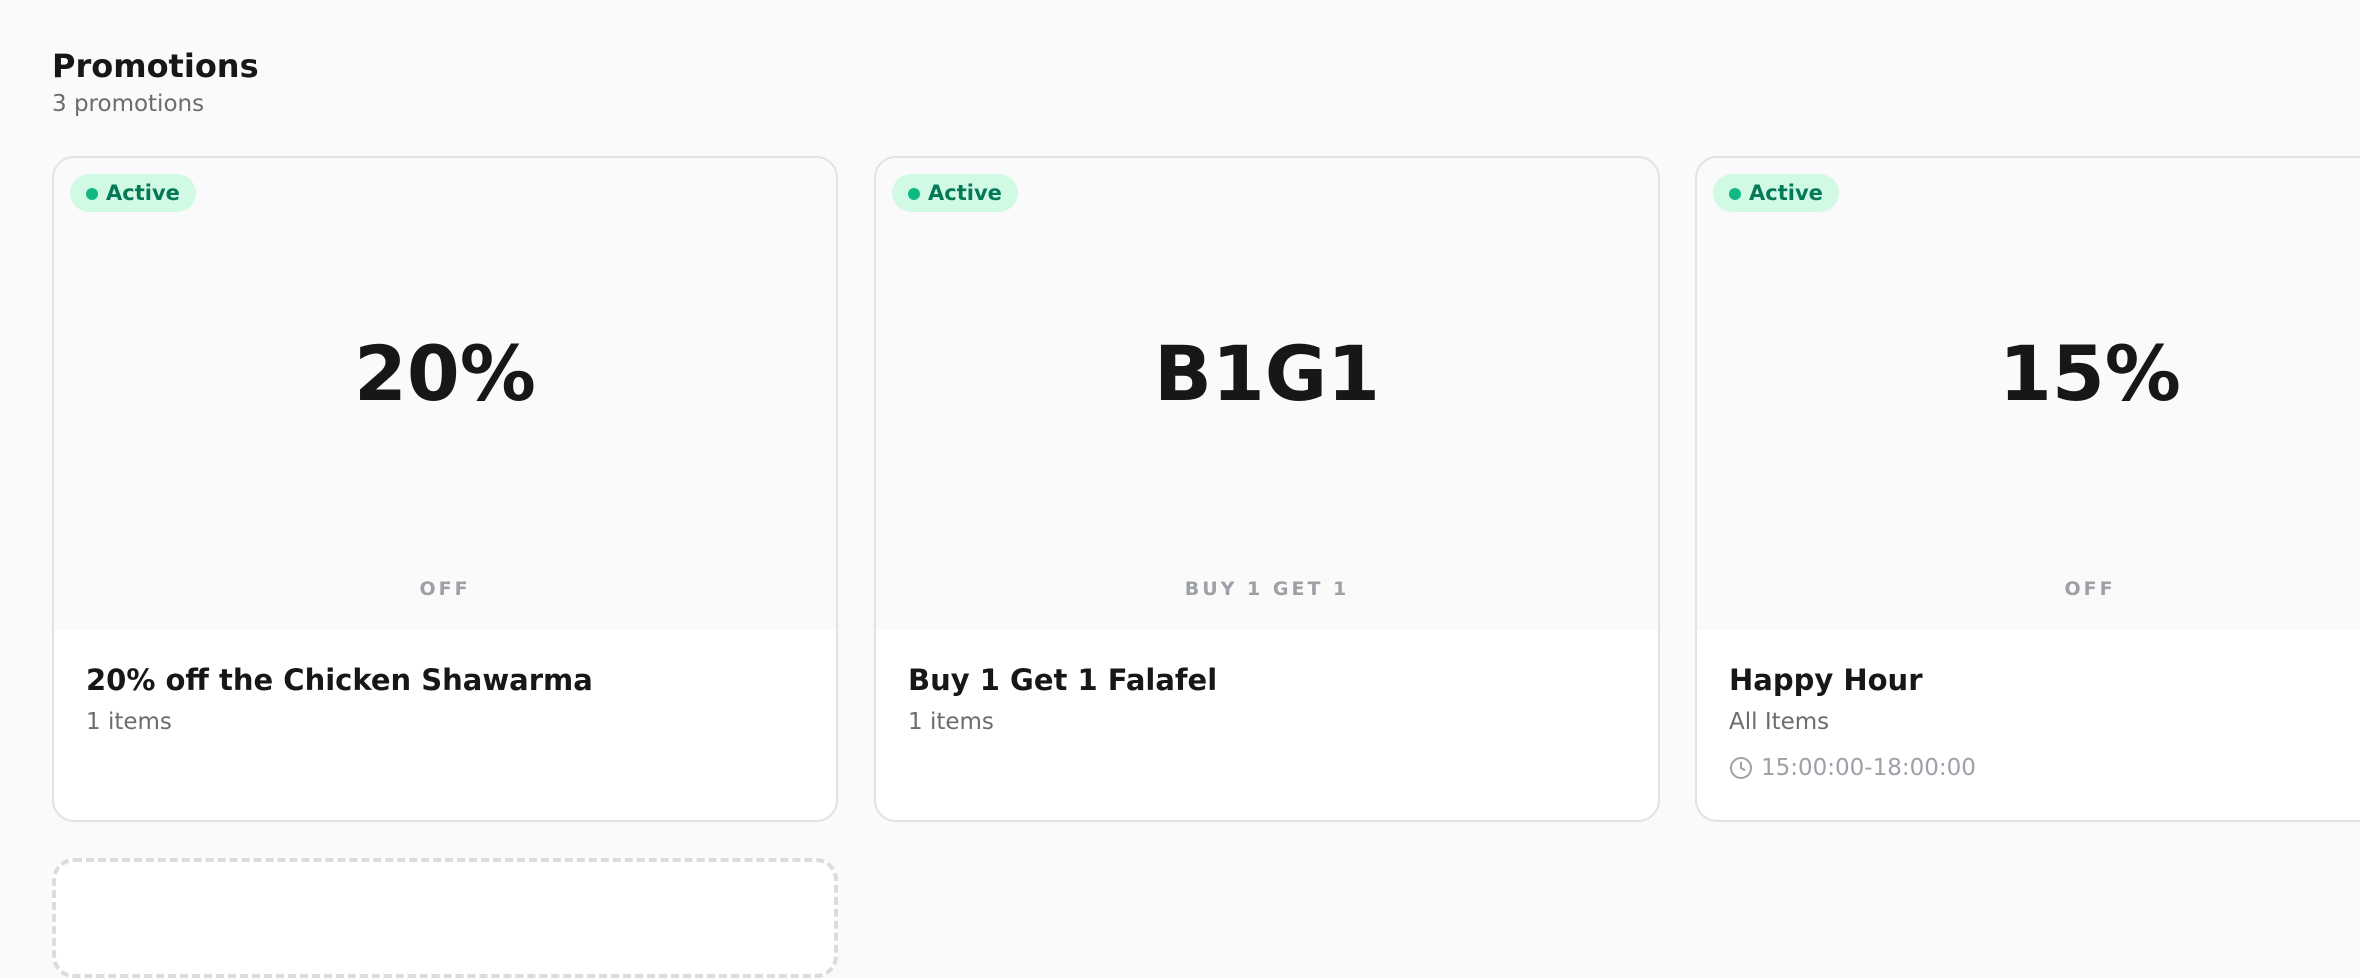 This screenshot has width=2360, height=978. Describe the element at coordinates (2028, 722) in the screenshot. I see `promotion-details: Happy Hour All Items 15:00:00-18:00:00` at that location.